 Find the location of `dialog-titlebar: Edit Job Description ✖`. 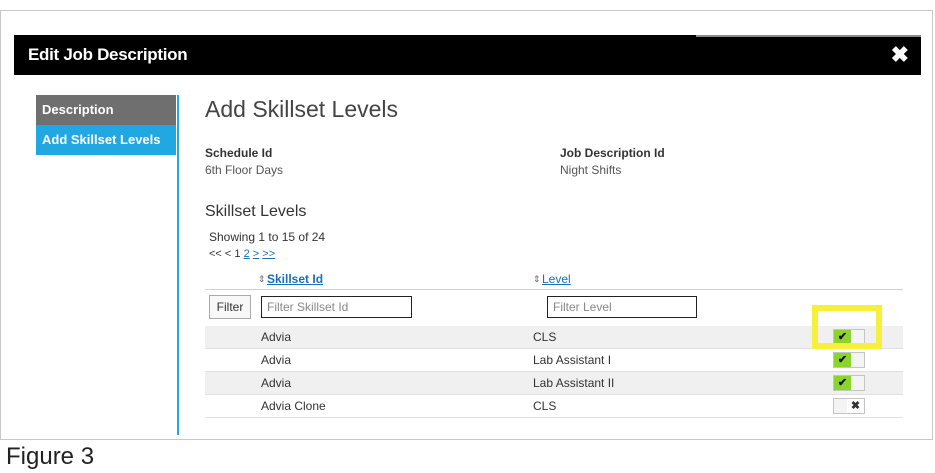

dialog-titlebar: Edit Job Description ✖ is located at coordinates (467, 55).